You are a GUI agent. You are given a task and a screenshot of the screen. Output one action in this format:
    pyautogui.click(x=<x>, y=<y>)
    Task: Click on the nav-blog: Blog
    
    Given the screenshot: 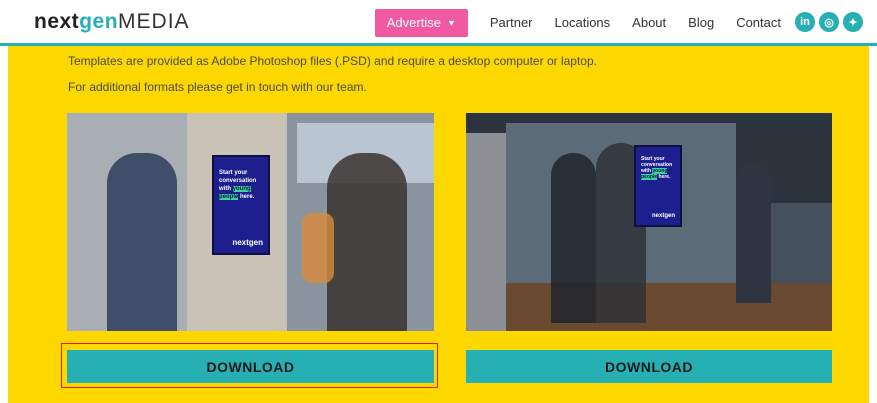 What is the action you would take?
    pyautogui.click(x=701, y=23)
    